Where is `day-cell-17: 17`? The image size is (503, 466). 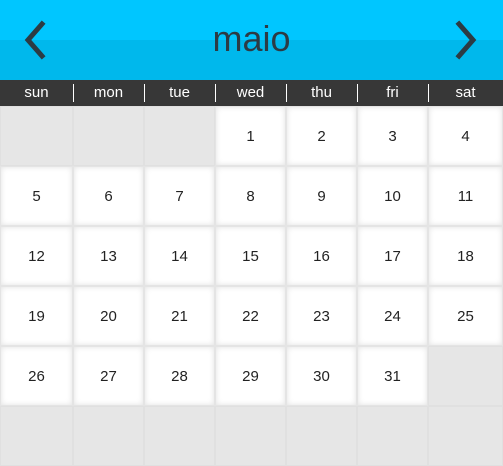
day-cell-17: 17 is located at coordinates (392, 256).